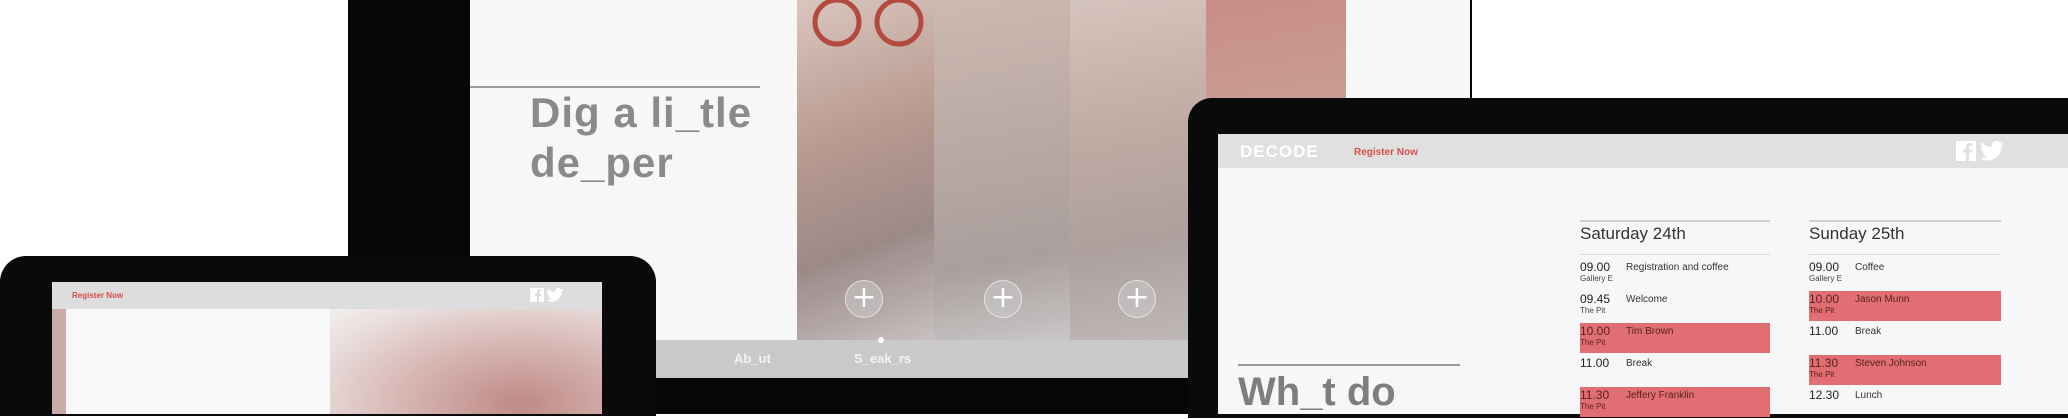 This screenshot has width=2068, height=419. I want to click on speaker-portrait-3: +, so click(1138, 170).